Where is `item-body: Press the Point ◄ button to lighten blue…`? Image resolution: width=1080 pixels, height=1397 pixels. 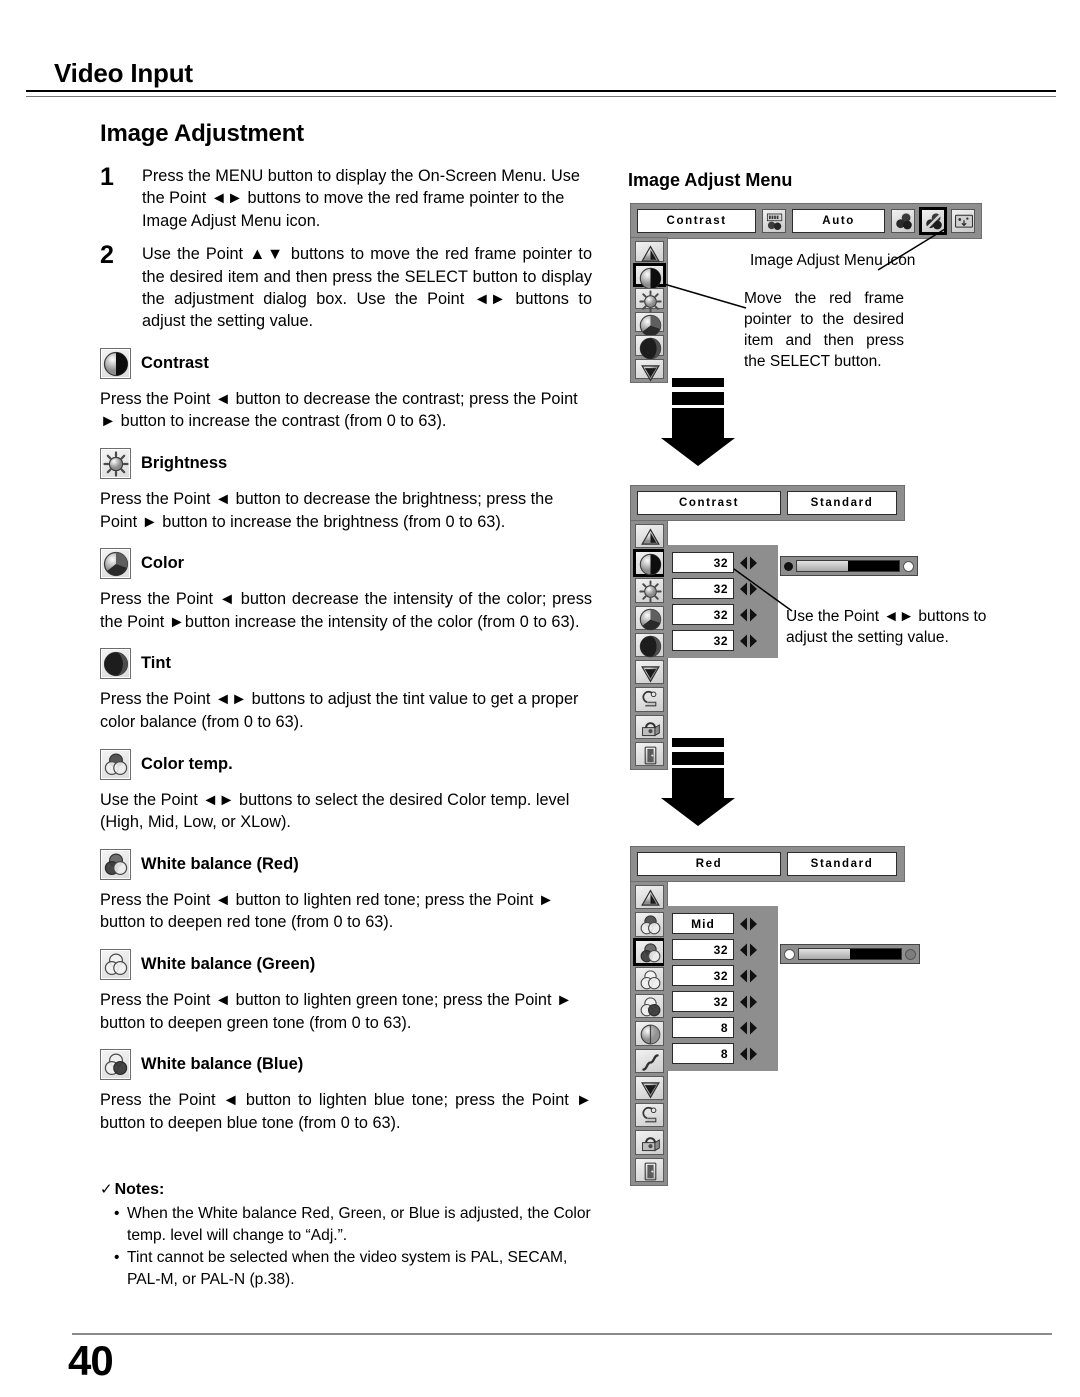 item-body: Press the Point ◄ button to lighten blue… is located at coordinates (346, 1111).